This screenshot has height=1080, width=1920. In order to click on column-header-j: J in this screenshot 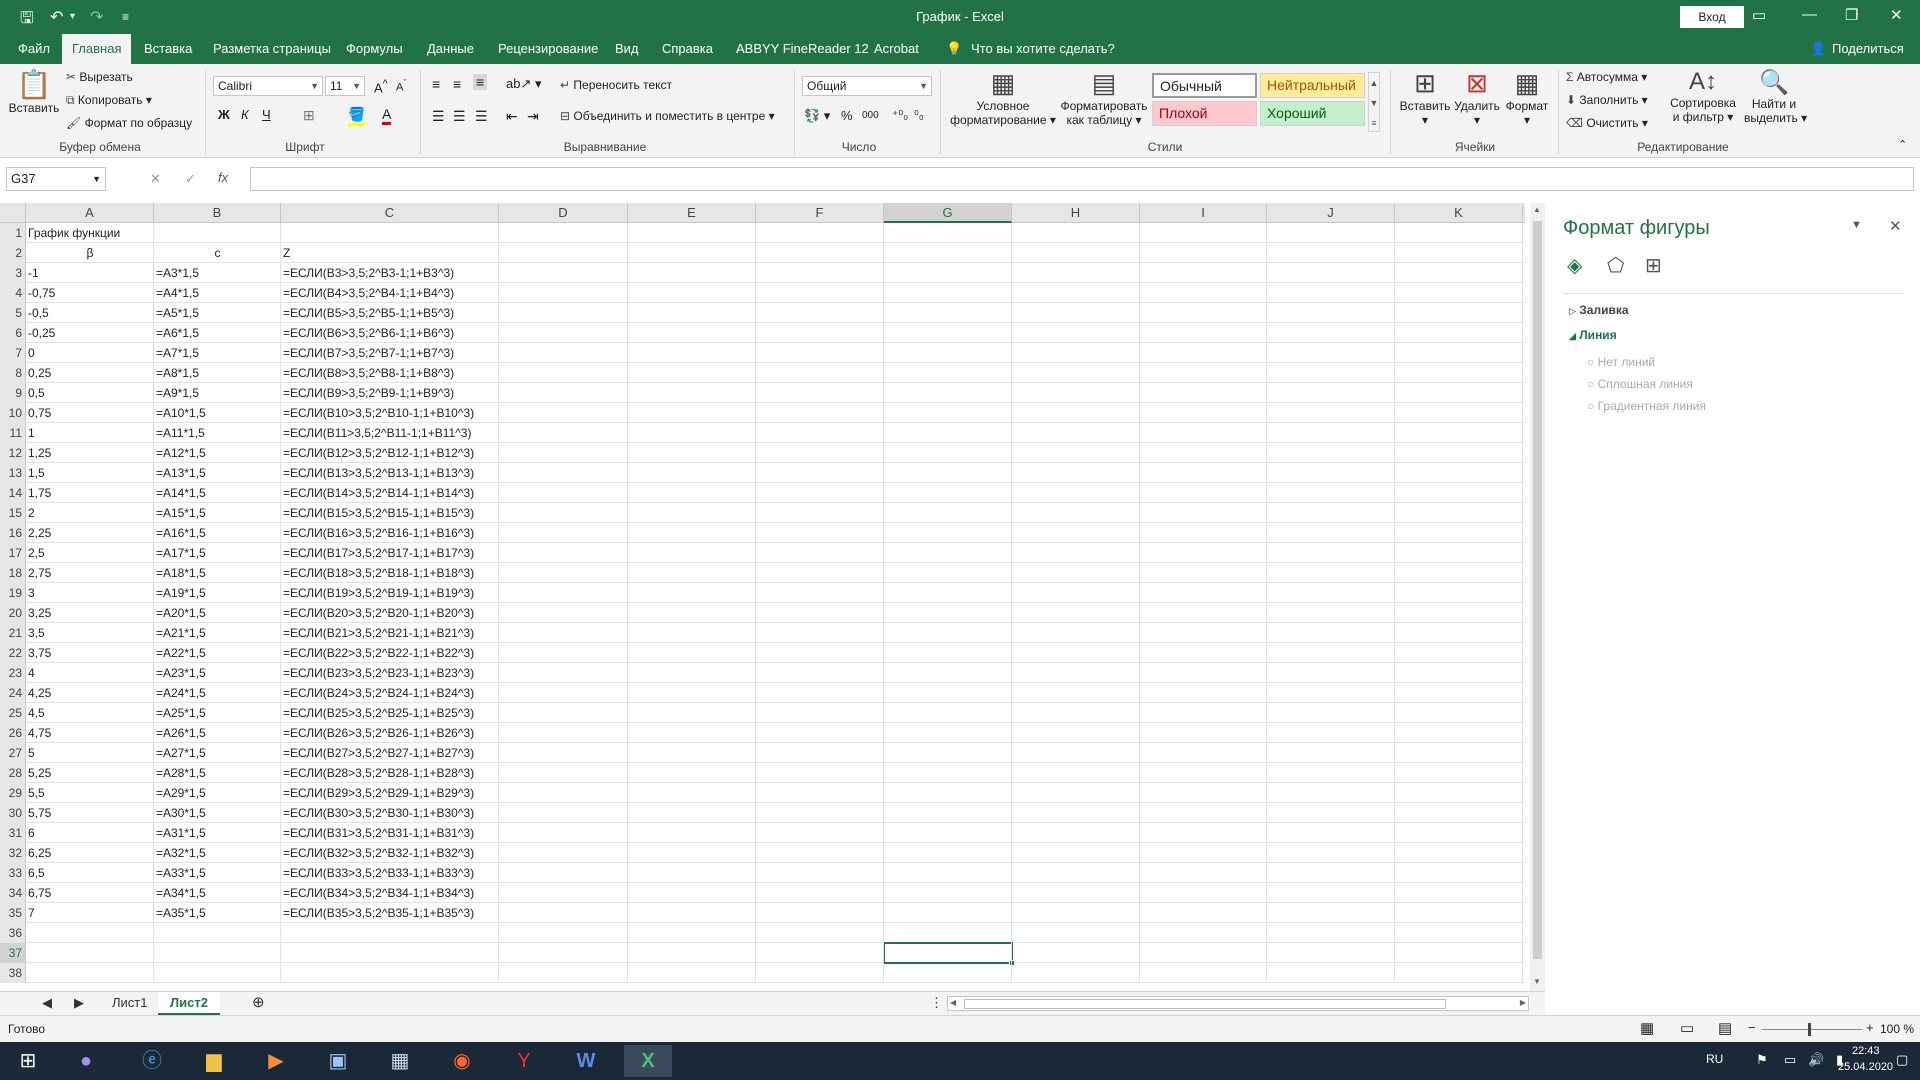, I will do `click(1331, 213)`.